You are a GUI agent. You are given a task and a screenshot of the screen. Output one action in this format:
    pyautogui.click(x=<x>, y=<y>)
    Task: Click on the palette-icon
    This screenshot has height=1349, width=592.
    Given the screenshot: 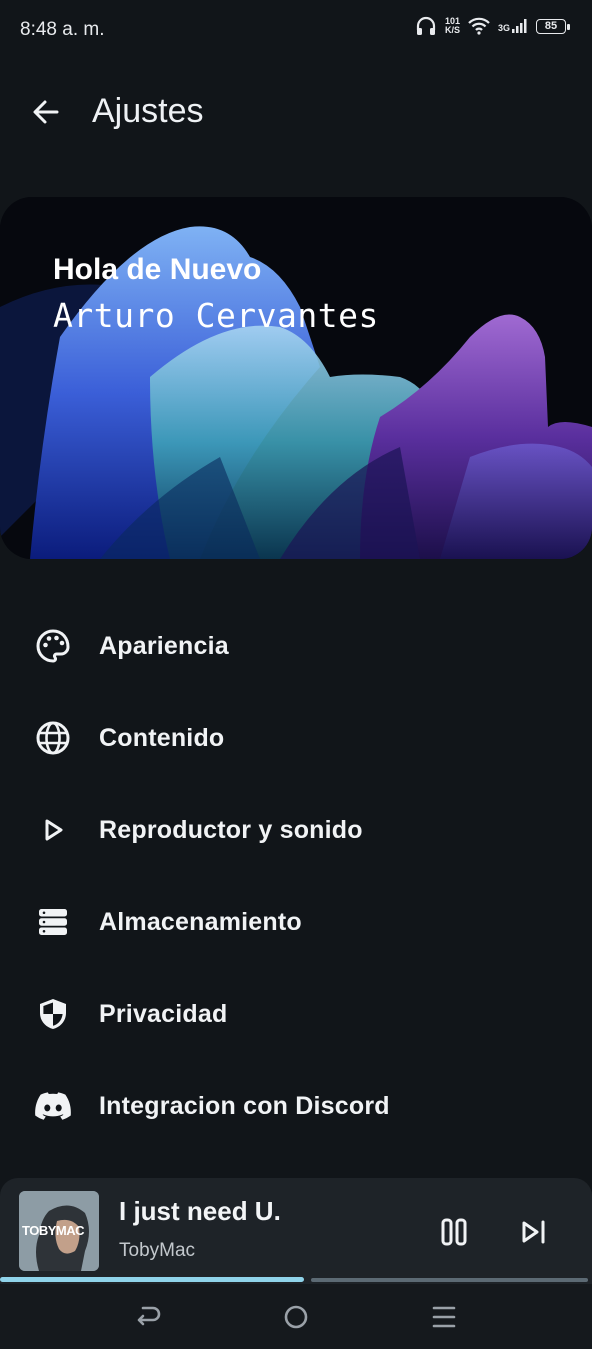 What is the action you would take?
    pyautogui.click(x=53, y=646)
    